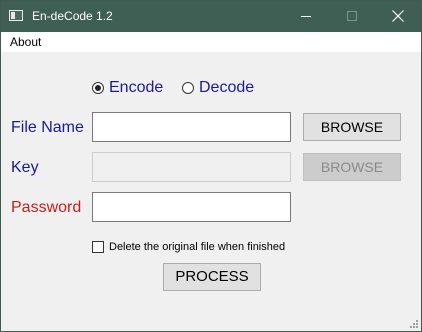  I want to click on menu-item-about: About, so click(25, 42).